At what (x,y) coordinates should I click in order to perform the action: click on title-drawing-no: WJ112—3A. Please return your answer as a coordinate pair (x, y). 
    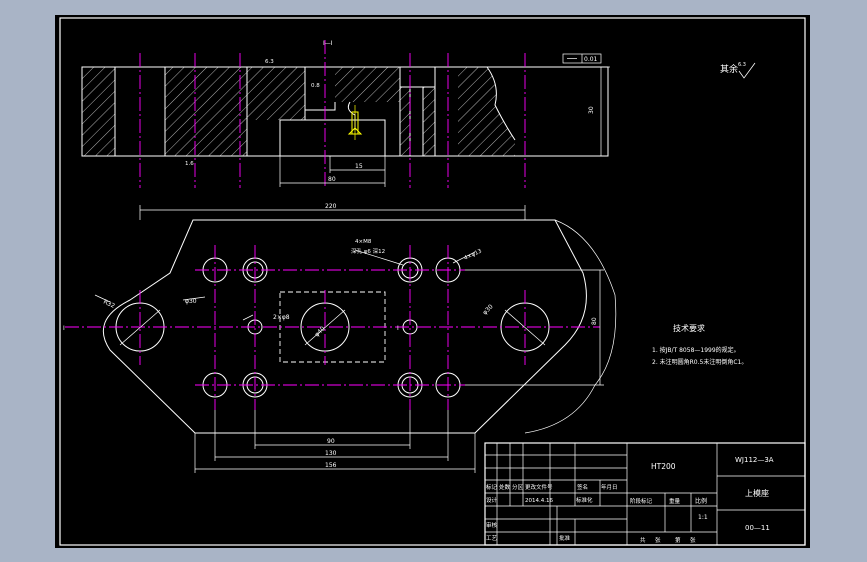
    Looking at the image, I should click on (754, 460).